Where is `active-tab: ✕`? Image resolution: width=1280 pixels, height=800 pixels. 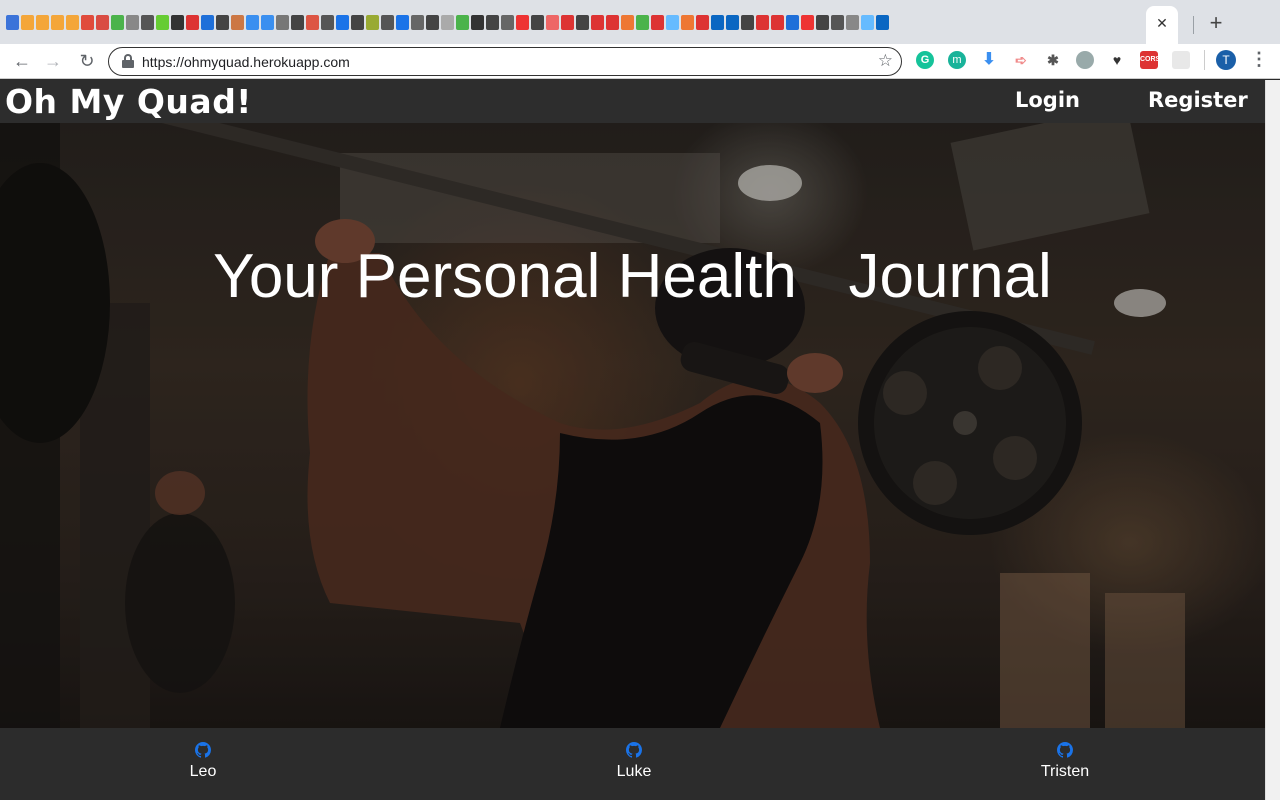 active-tab: ✕ is located at coordinates (1162, 25).